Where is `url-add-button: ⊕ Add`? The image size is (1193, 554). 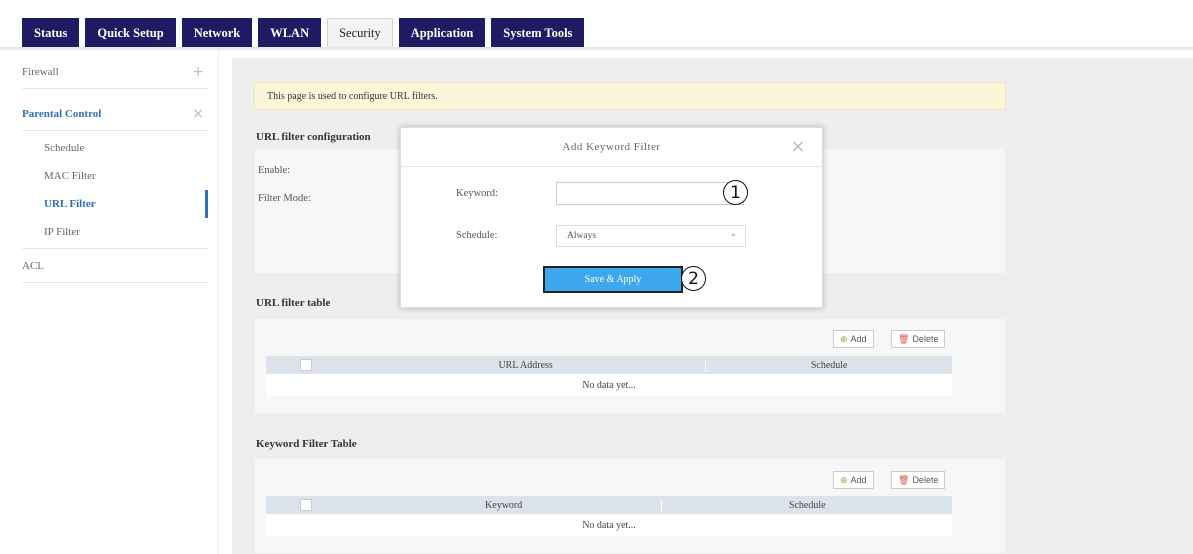
url-add-button: ⊕ Add is located at coordinates (853, 339).